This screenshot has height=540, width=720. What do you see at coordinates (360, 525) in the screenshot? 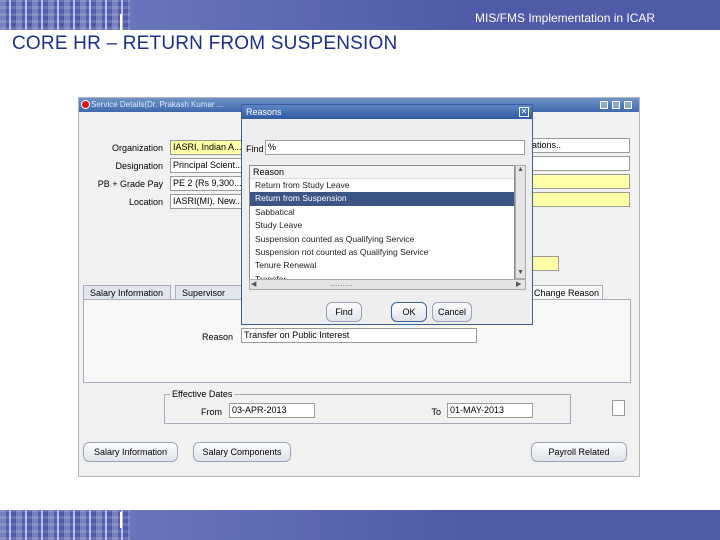
I see `footer-band` at bounding box center [360, 525].